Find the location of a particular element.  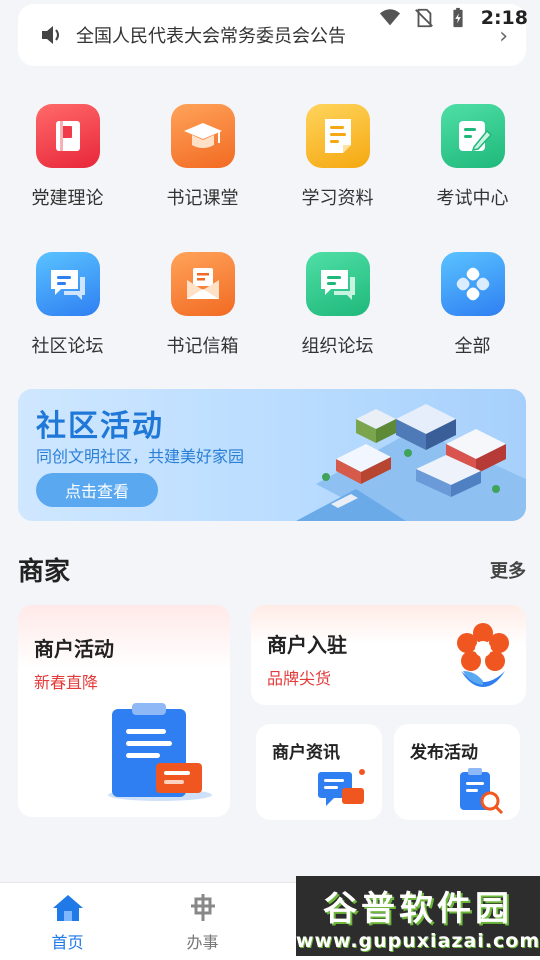

menu-label: 组织论坛 is located at coordinates (337, 346).